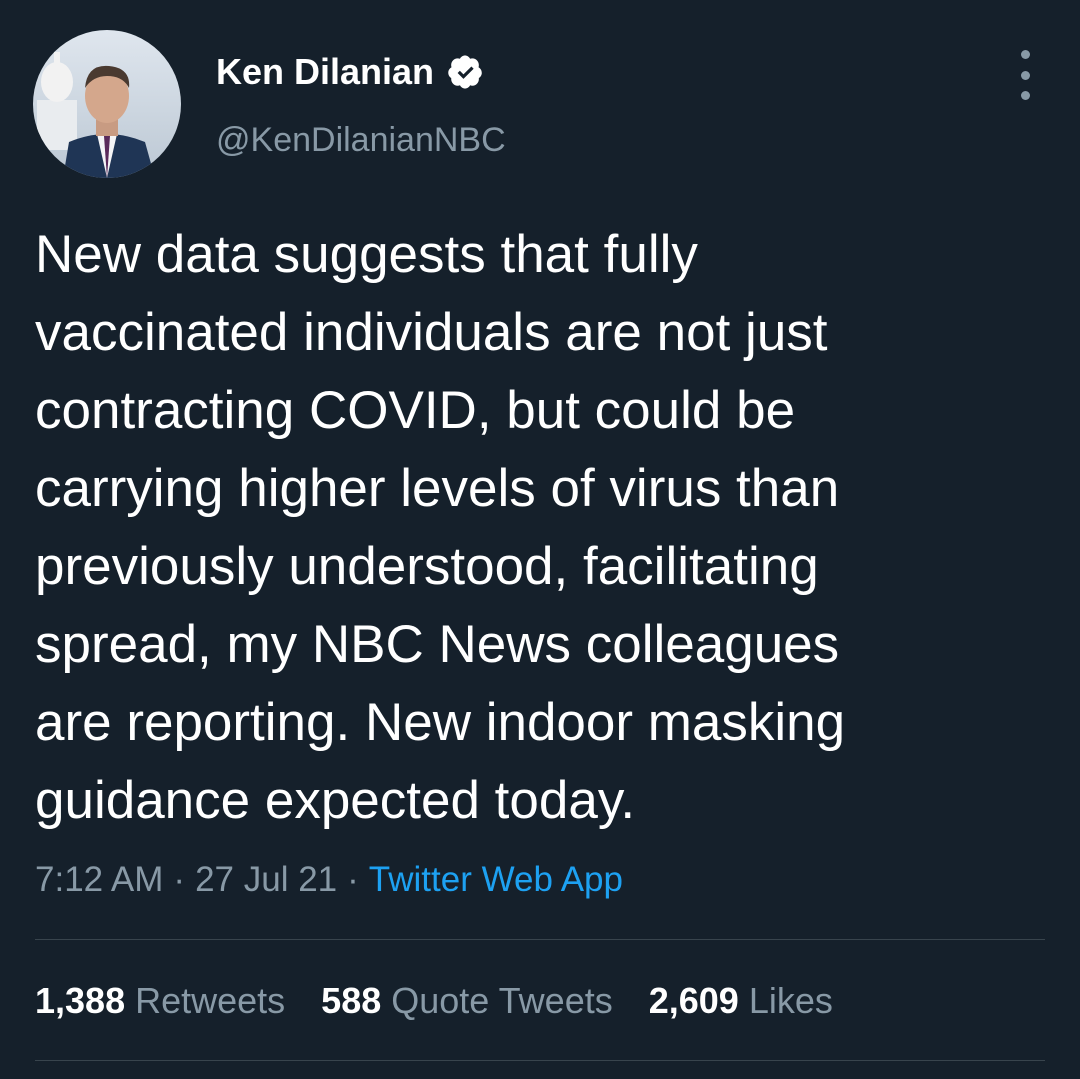 The image size is (1080, 1079). Describe the element at coordinates (80, 1000) in the screenshot. I see `retweets-count: 1,388` at that location.